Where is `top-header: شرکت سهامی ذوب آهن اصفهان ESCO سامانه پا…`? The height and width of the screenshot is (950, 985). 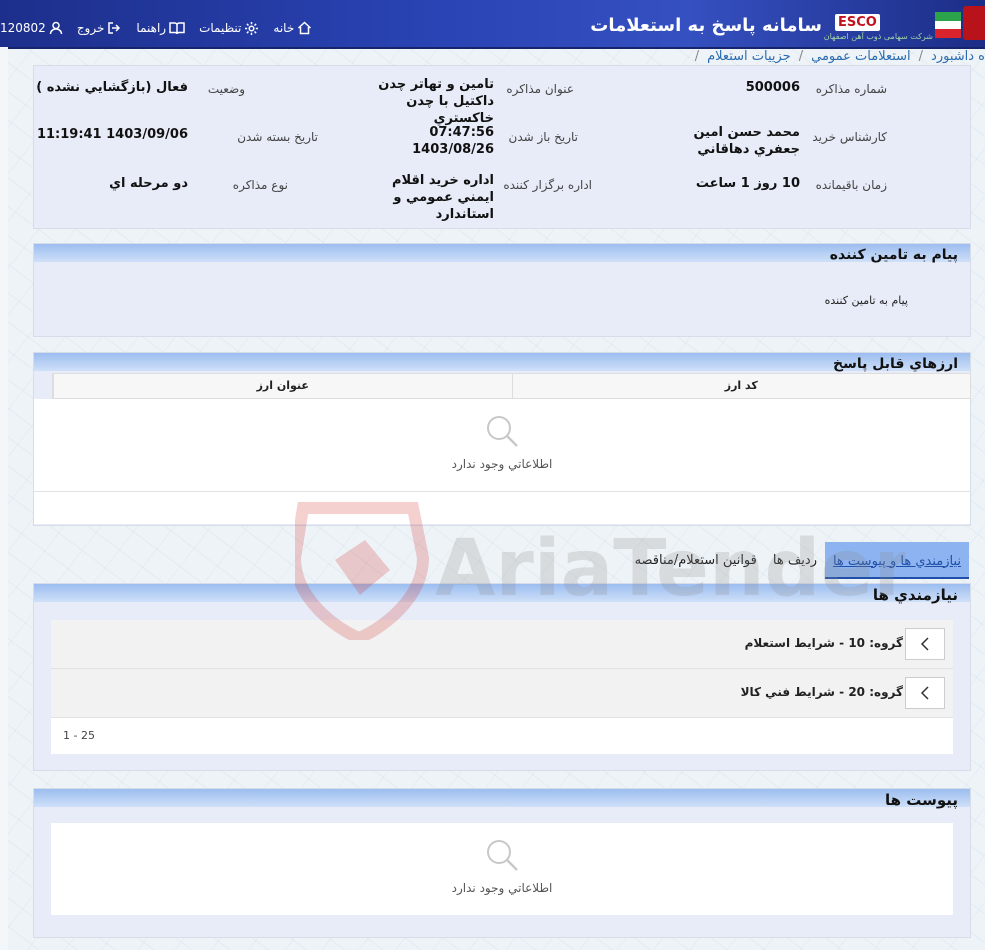 top-header: شرکت سهامی ذوب آهن اصفهان ESCO سامانه پا… is located at coordinates (492, 24).